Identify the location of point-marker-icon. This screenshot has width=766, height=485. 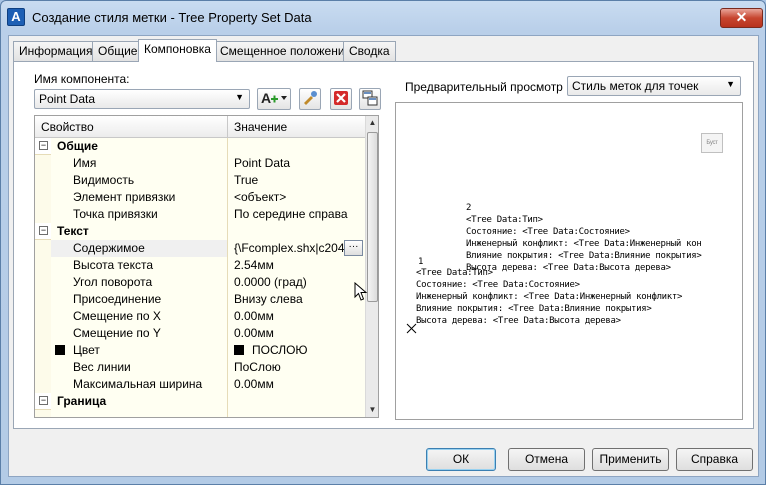
(411, 328).